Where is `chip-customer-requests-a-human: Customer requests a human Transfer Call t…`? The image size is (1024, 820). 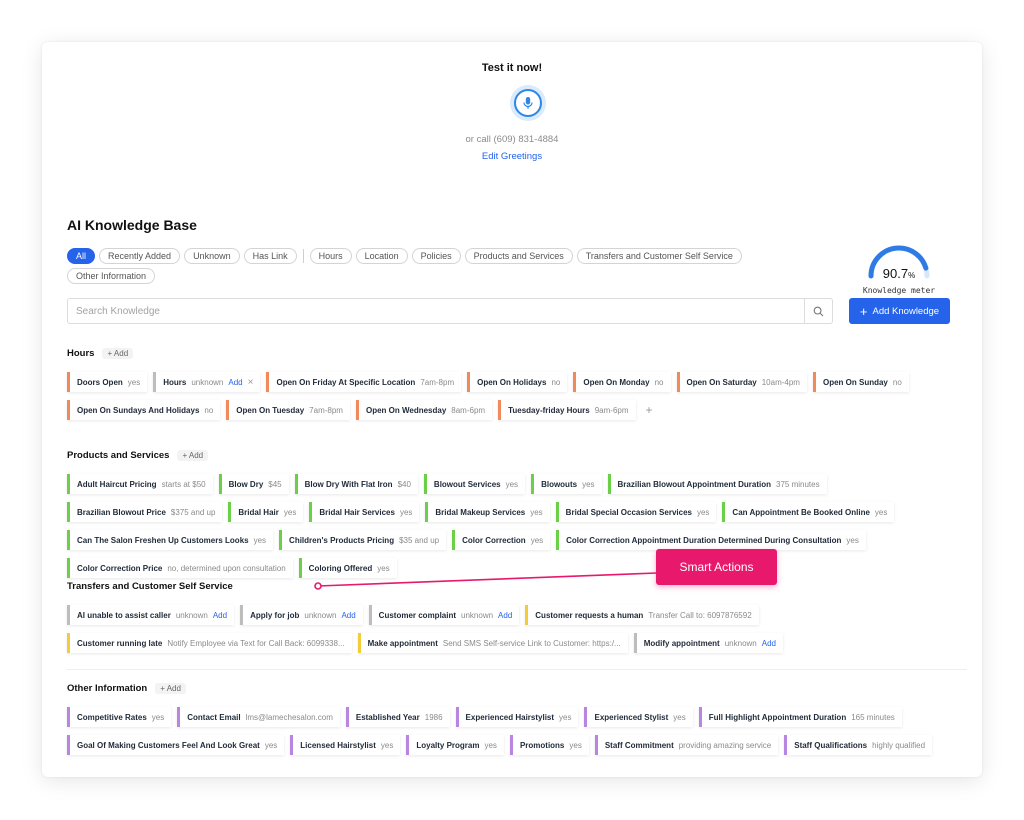
chip-customer-requests-a-human: Customer requests a human Transfer Call t… is located at coordinates (642, 615).